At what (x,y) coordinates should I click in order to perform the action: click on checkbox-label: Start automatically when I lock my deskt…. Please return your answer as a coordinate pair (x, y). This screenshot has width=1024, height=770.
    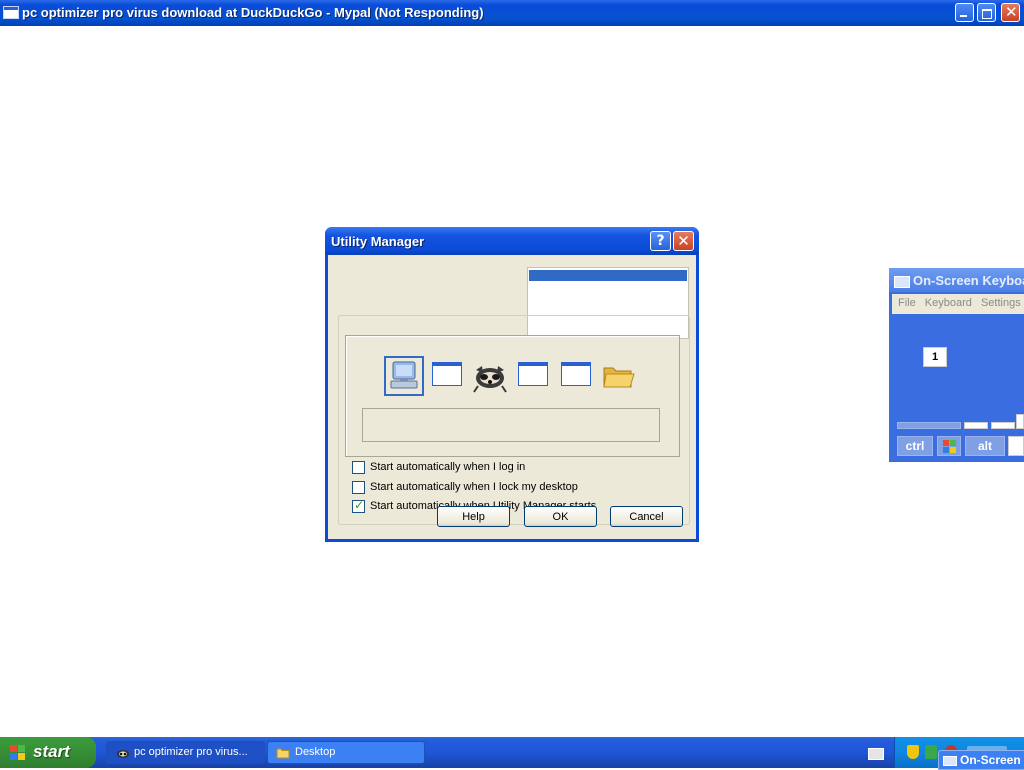
    Looking at the image, I should click on (474, 487).